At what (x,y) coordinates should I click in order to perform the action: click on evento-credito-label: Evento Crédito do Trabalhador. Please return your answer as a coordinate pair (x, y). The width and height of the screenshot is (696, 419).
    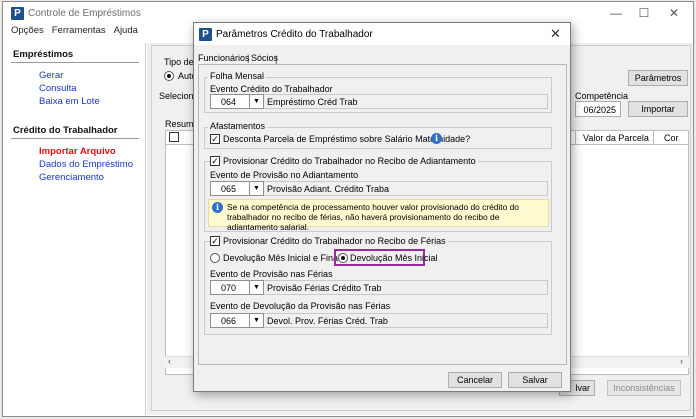
    Looking at the image, I should click on (271, 89).